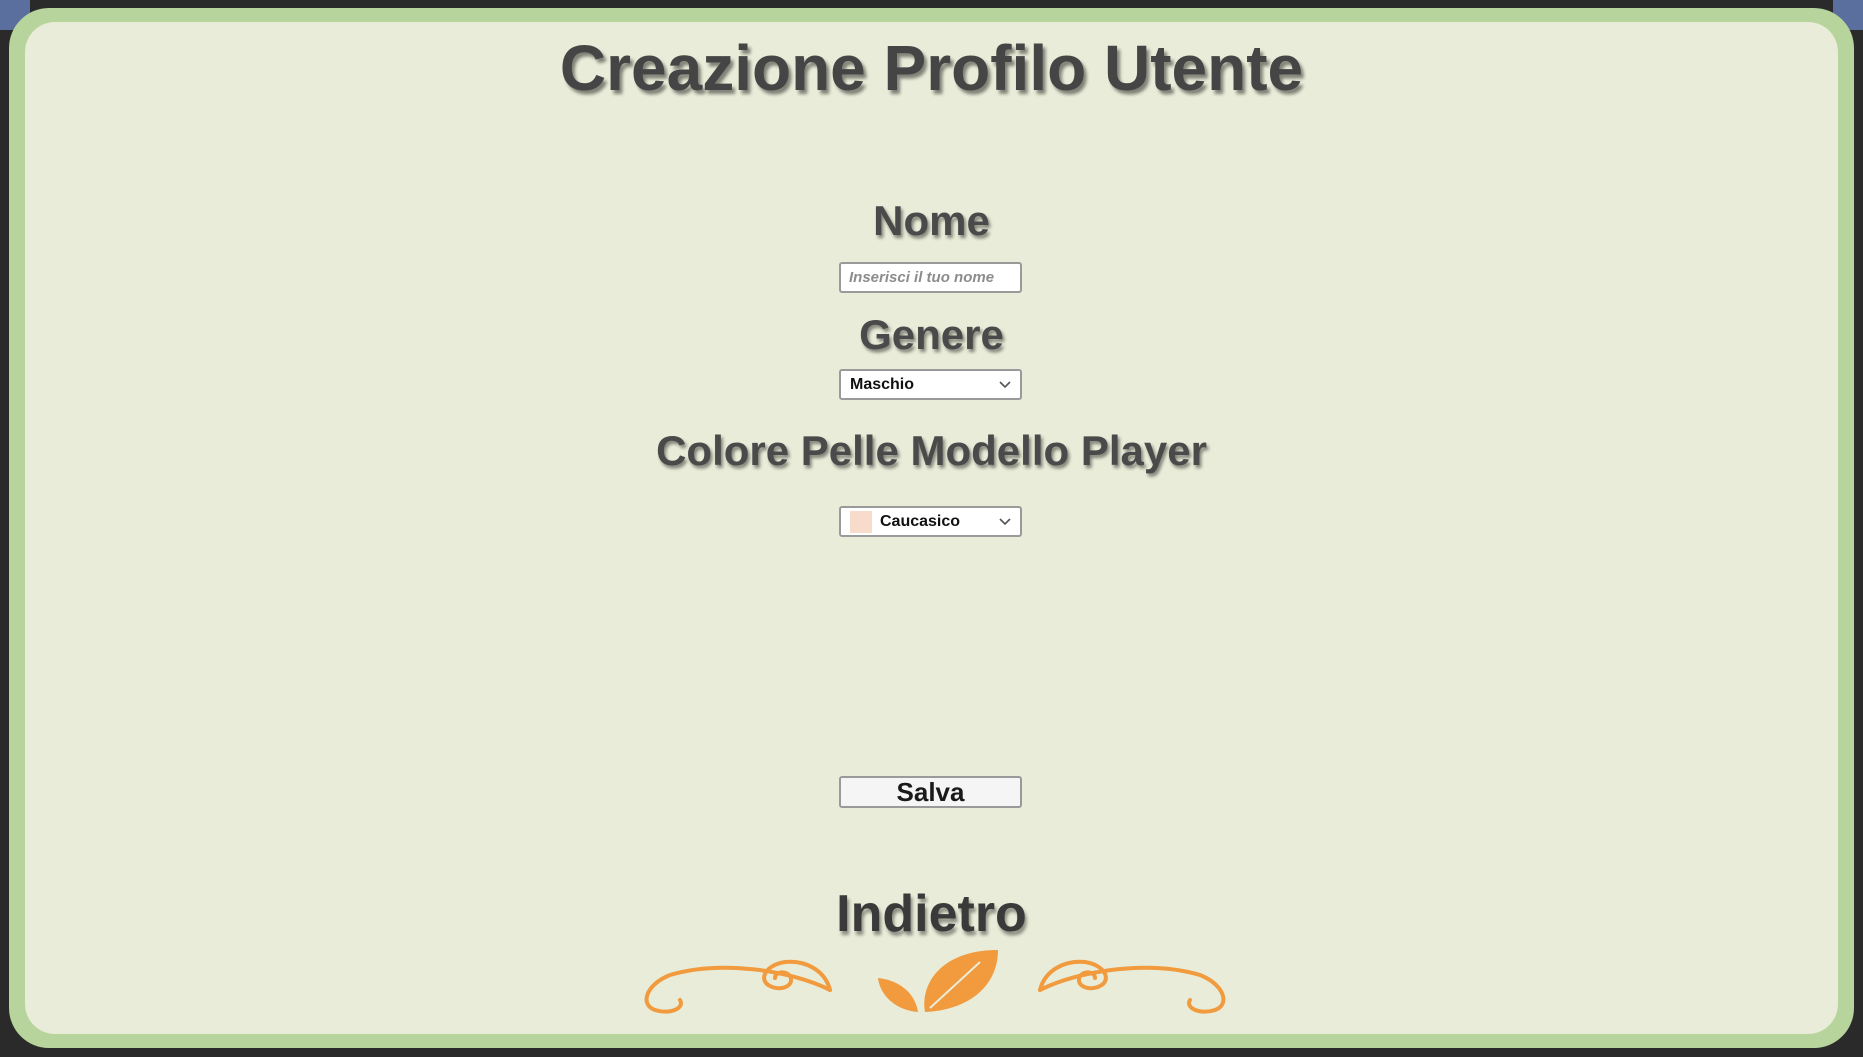 The height and width of the screenshot is (1057, 1863). I want to click on name-input, so click(930, 277).